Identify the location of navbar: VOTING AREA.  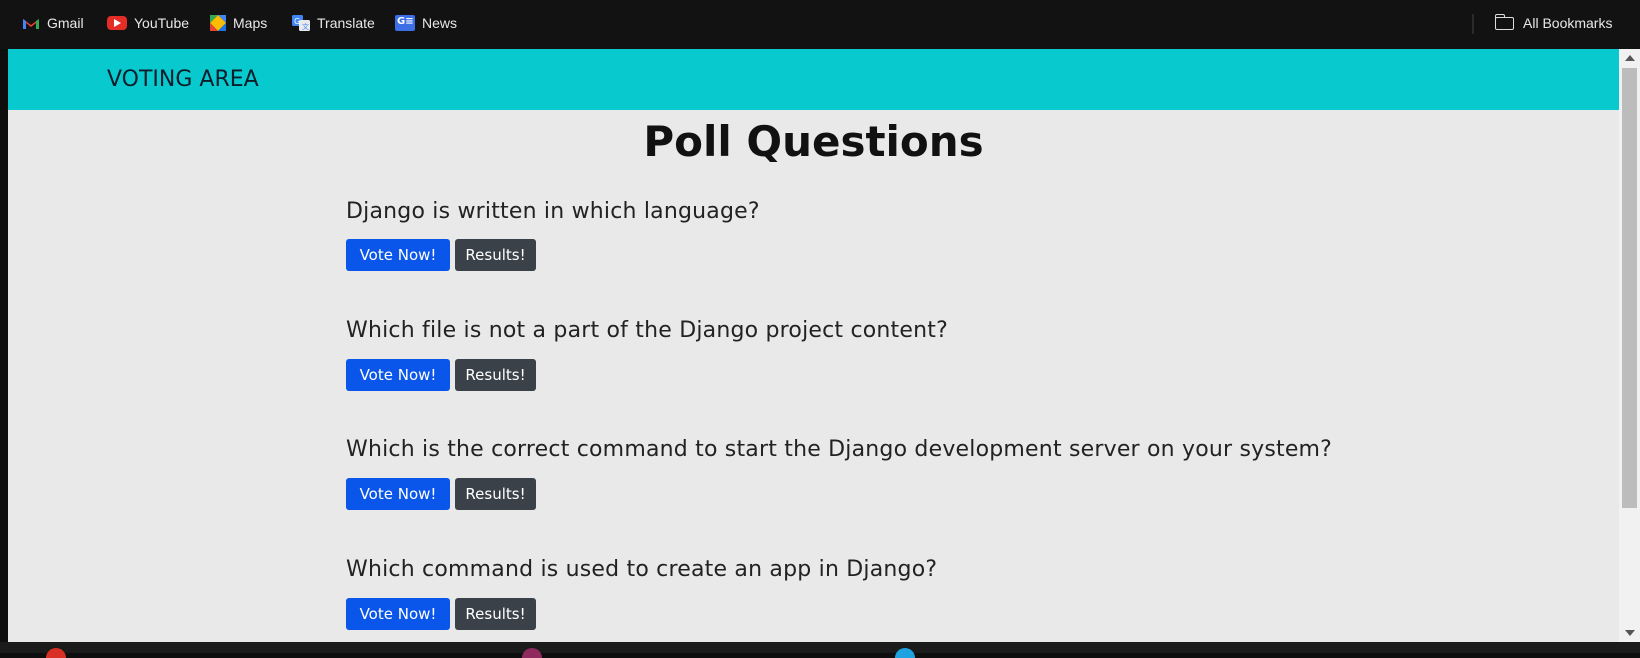
(813, 79).